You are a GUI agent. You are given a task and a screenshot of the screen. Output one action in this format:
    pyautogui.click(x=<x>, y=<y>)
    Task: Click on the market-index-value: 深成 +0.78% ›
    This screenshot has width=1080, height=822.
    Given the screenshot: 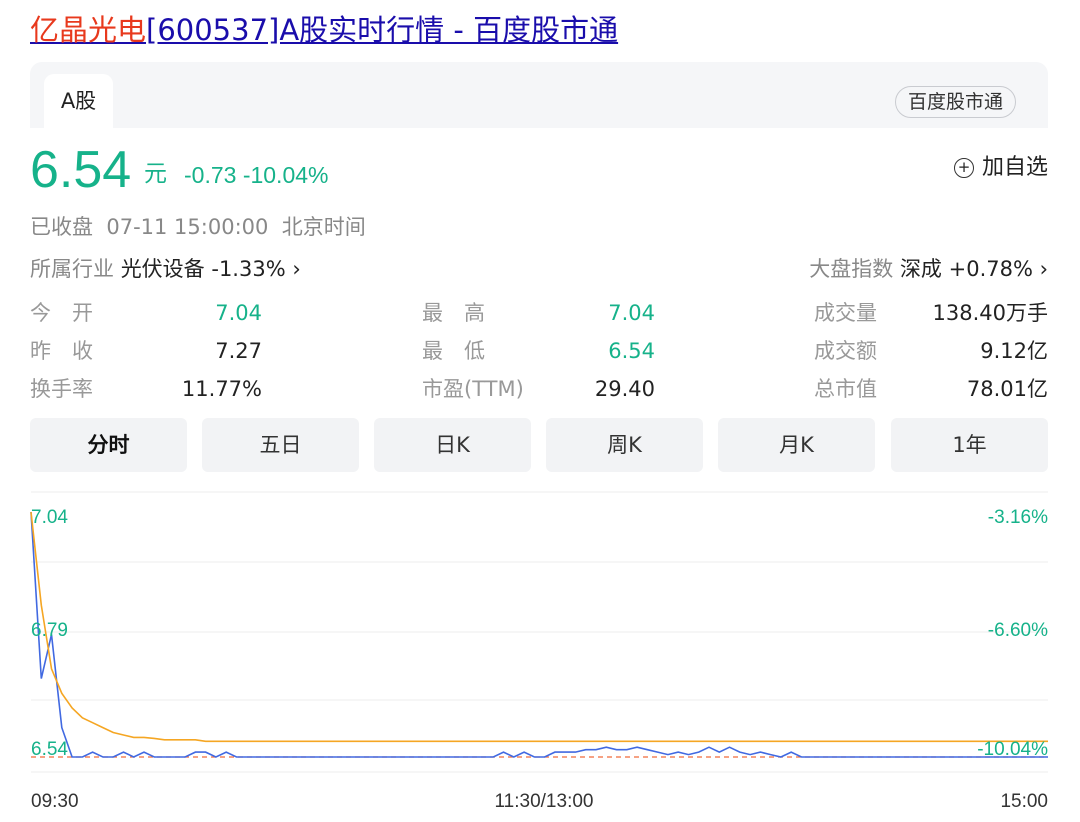 What is the action you would take?
    pyautogui.click(x=974, y=269)
    